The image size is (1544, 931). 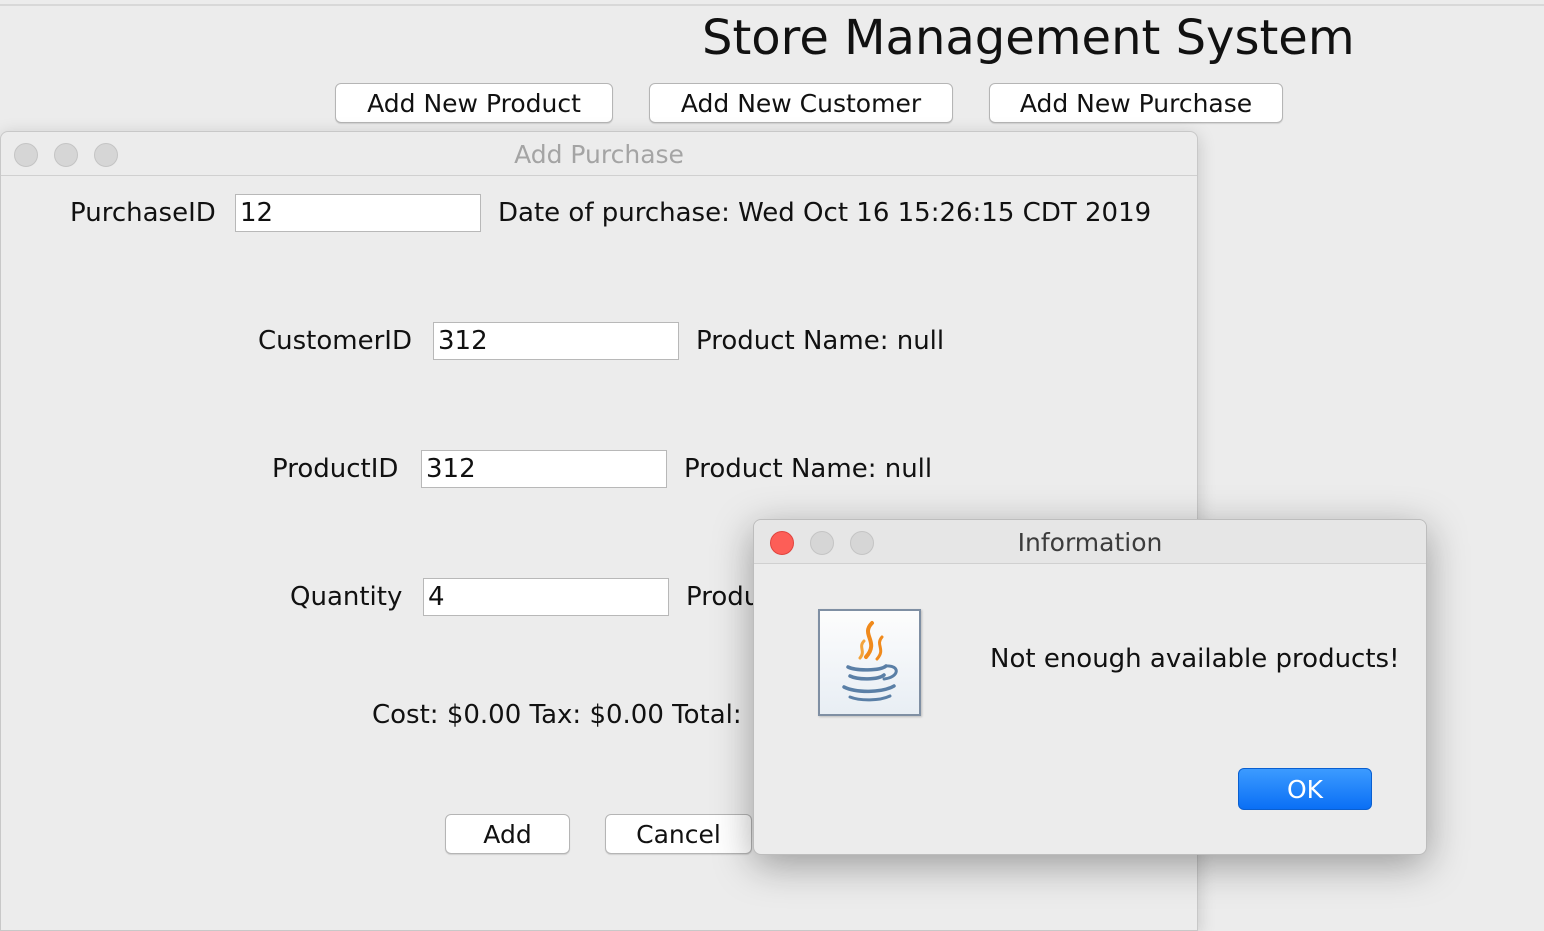 I want to click on quantity-input, so click(x=546, y=597).